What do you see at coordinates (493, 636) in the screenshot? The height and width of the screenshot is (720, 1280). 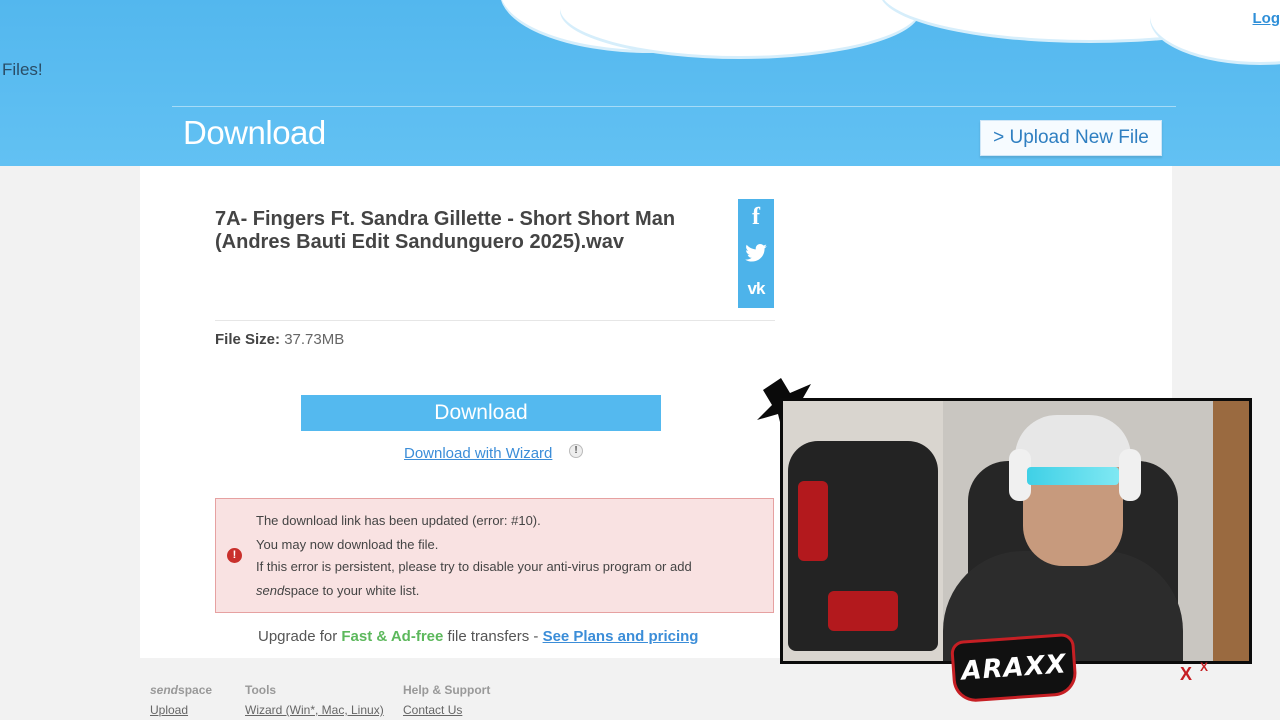 I see `upgrade-middle: file transfers -` at bounding box center [493, 636].